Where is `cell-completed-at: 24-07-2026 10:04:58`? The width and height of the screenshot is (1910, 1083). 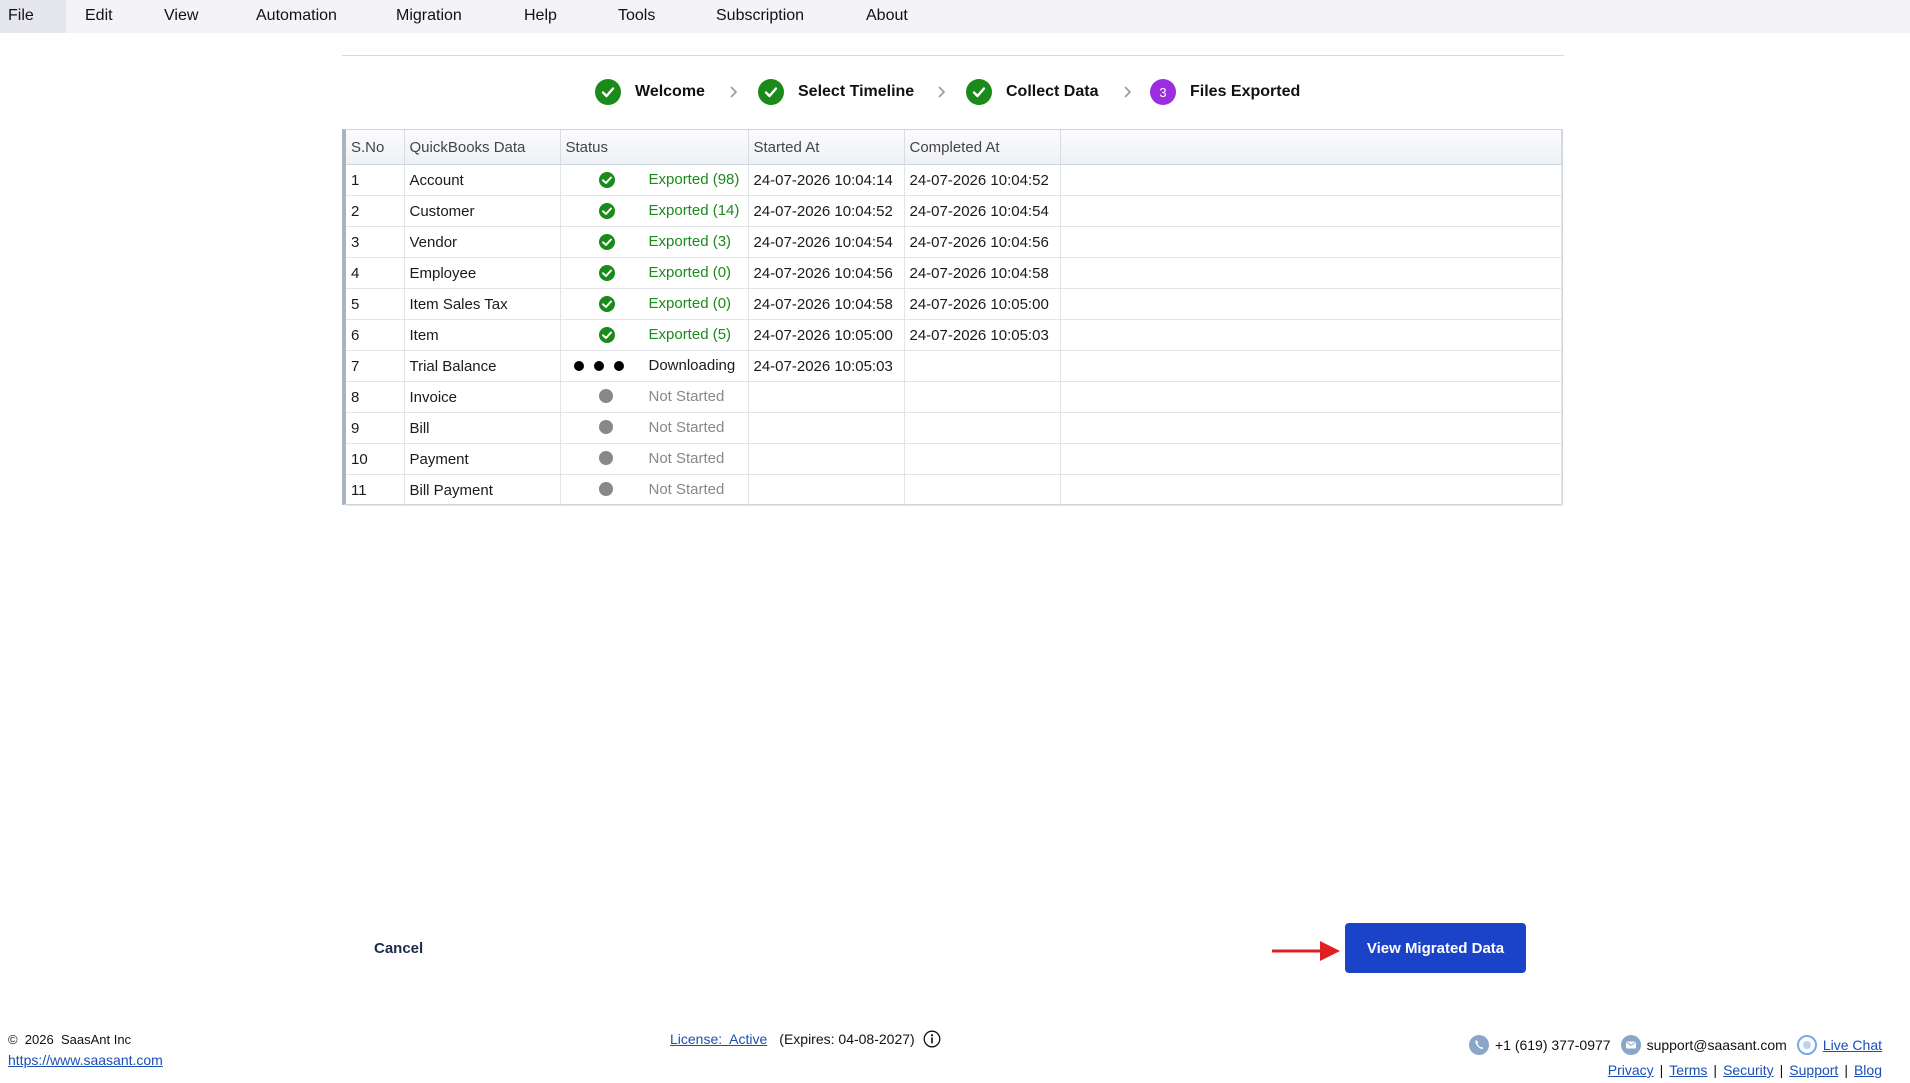 cell-completed-at: 24-07-2026 10:04:58 is located at coordinates (982, 273).